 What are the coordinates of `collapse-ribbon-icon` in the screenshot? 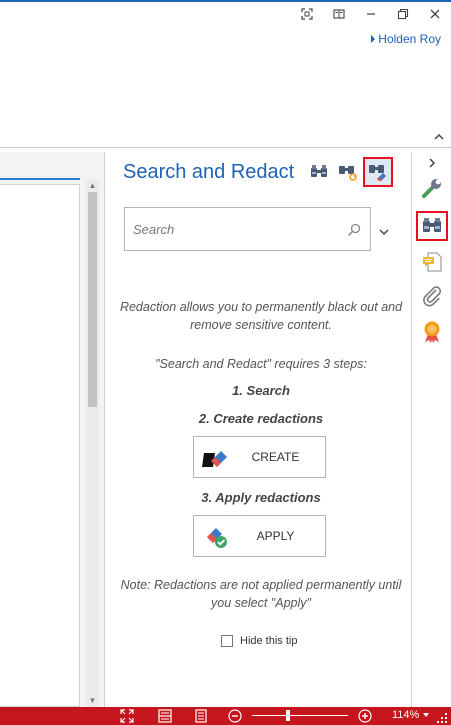 It's located at (439, 136).